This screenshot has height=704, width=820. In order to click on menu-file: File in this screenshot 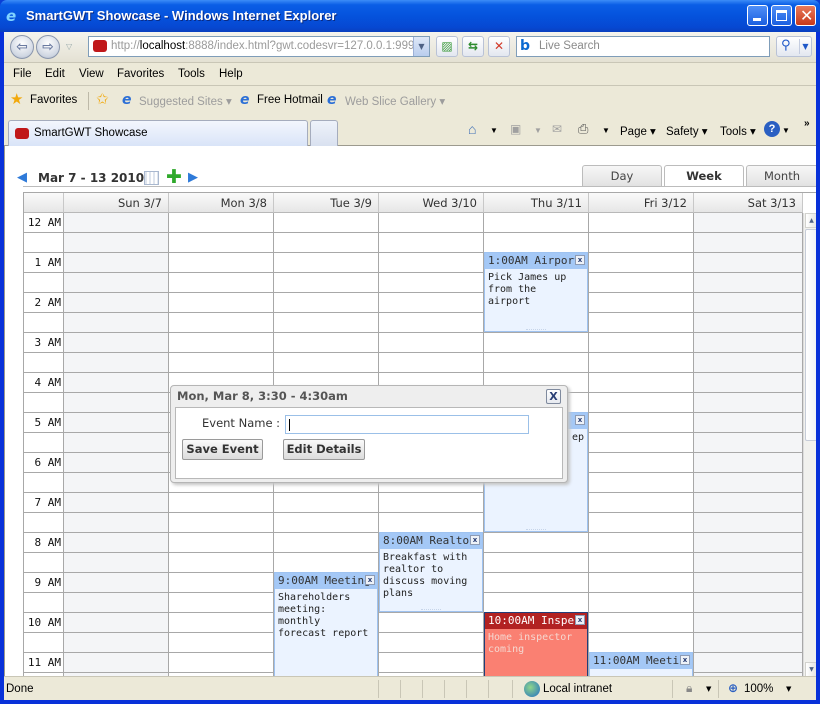, I will do `click(22, 74)`.